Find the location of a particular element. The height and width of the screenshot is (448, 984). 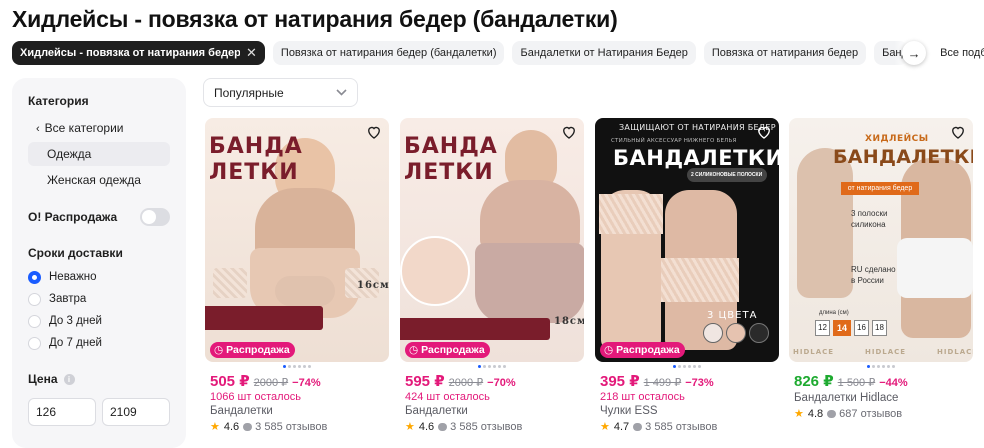

category-all: ‹ Все категории is located at coordinates (99, 128).